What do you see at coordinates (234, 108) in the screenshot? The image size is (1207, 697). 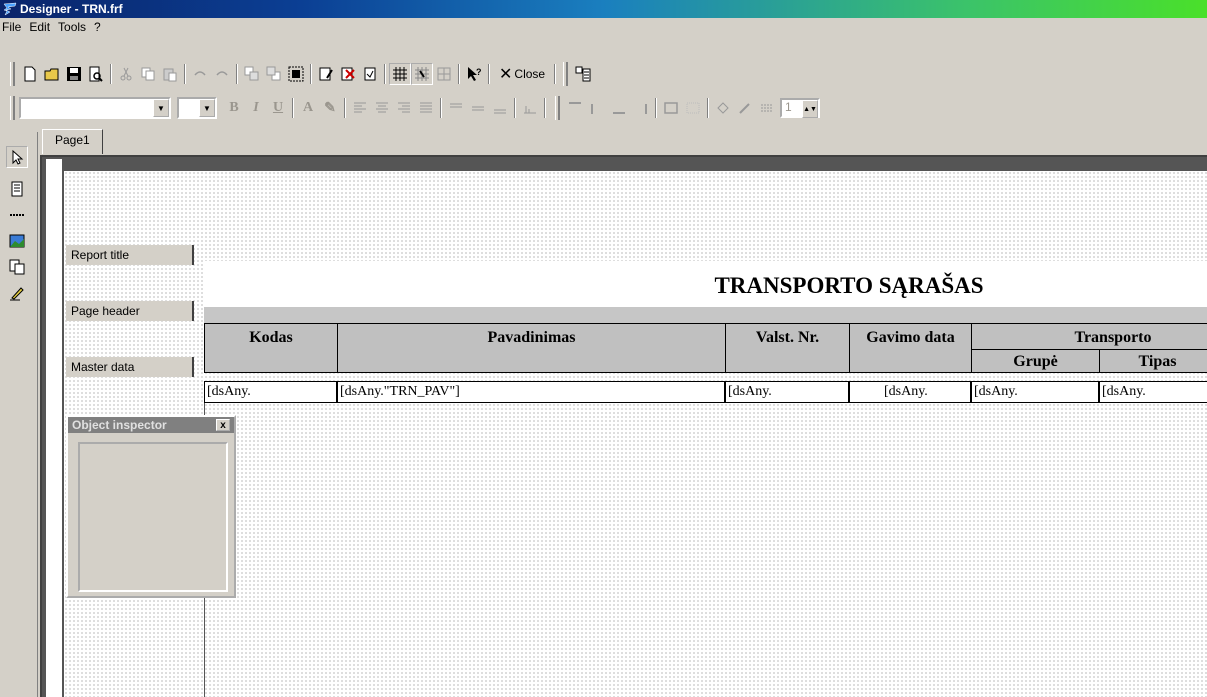 I see `bold-icon: B` at bounding box center [234, 108].